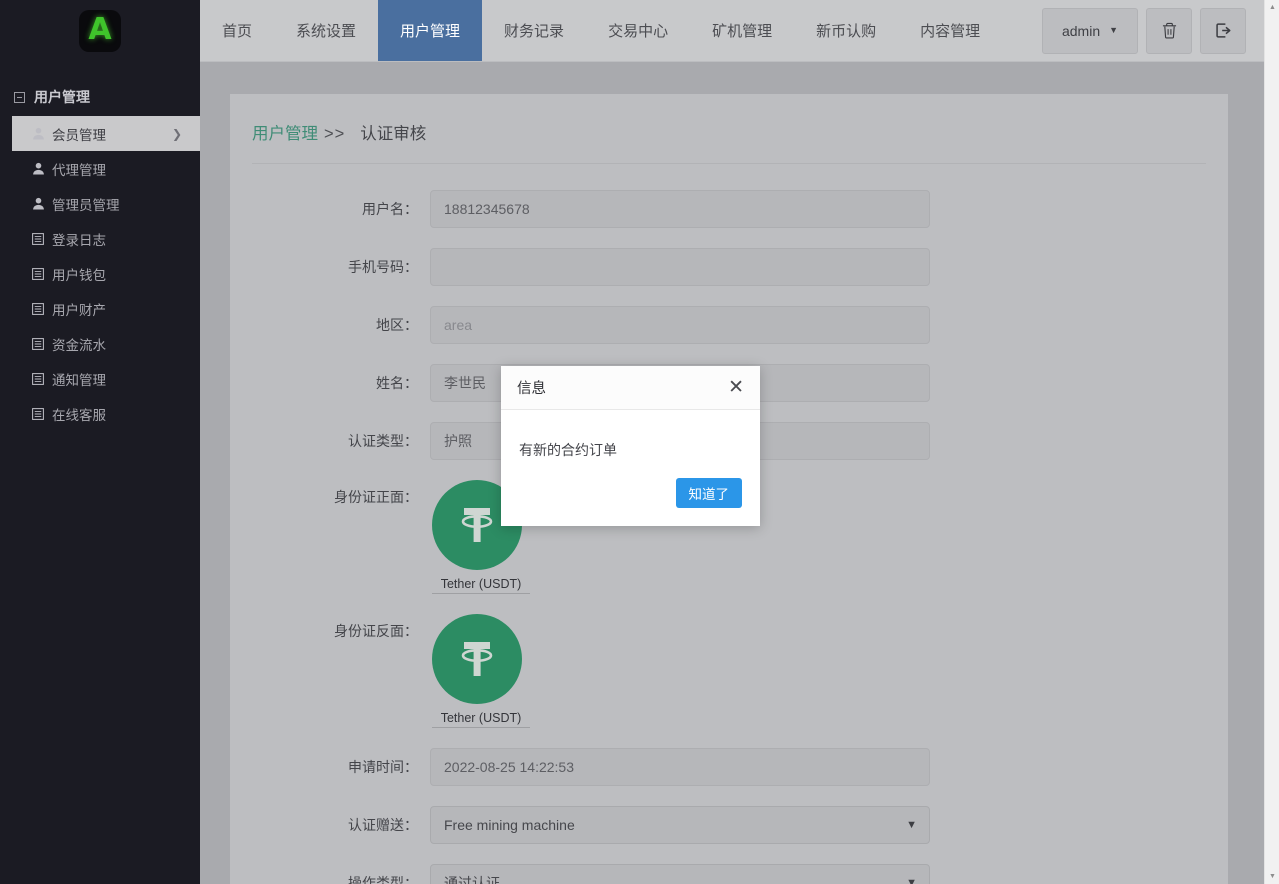  Describe the element at coordinates (390, 209) in the screenshot. I see `field-label: 用户名：` at that location.